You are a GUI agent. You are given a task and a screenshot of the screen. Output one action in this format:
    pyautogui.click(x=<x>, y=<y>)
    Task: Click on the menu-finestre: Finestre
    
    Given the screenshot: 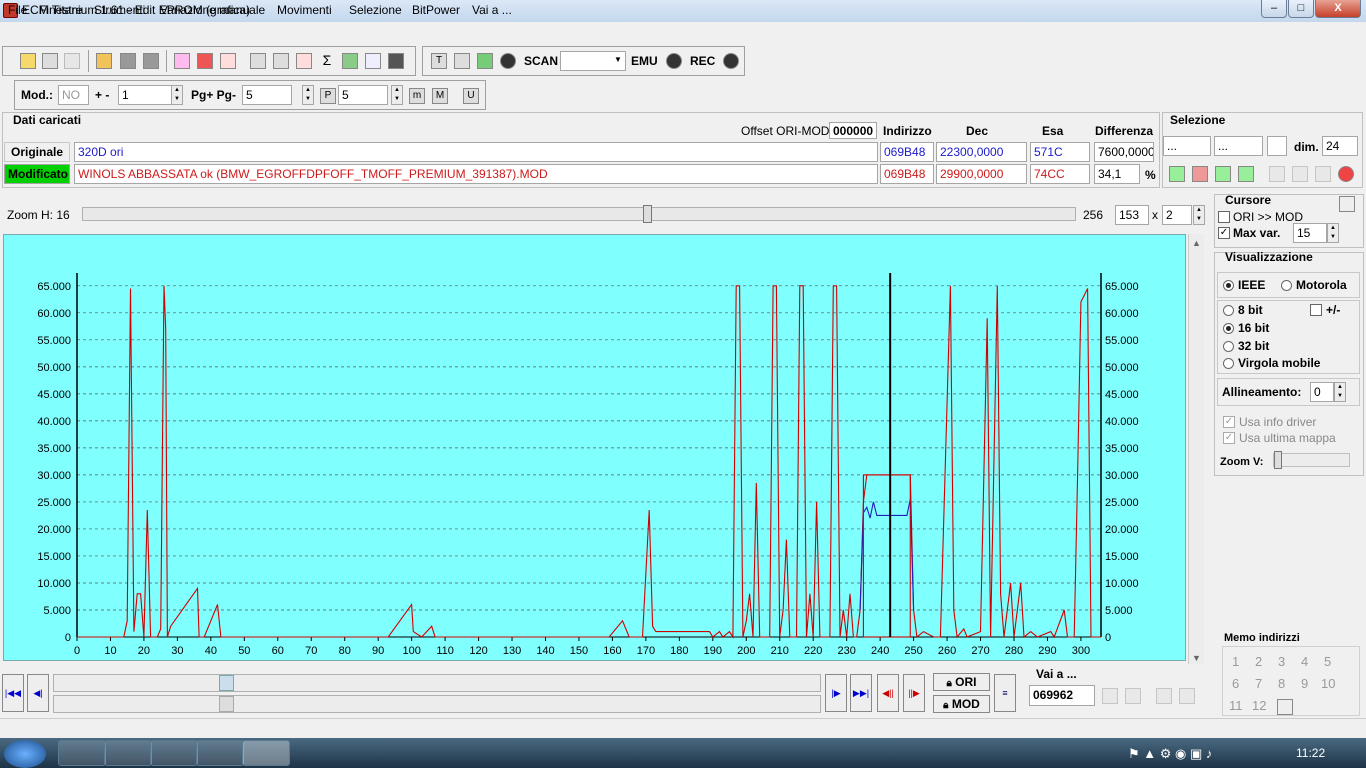 What is the action you would take?
    pyautogui.click(x=60, y=10)
    